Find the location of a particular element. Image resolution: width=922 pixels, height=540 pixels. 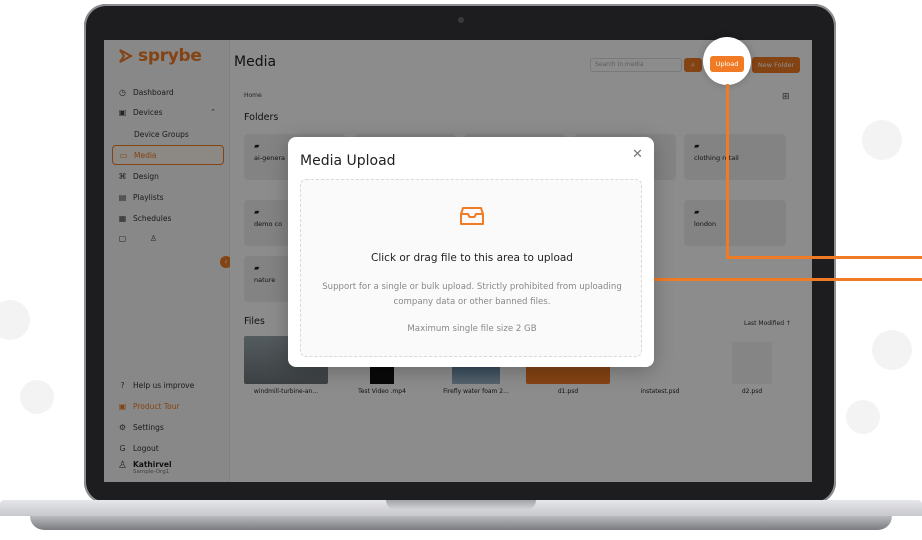

laptop-notch is located at coordinates (461, 505).